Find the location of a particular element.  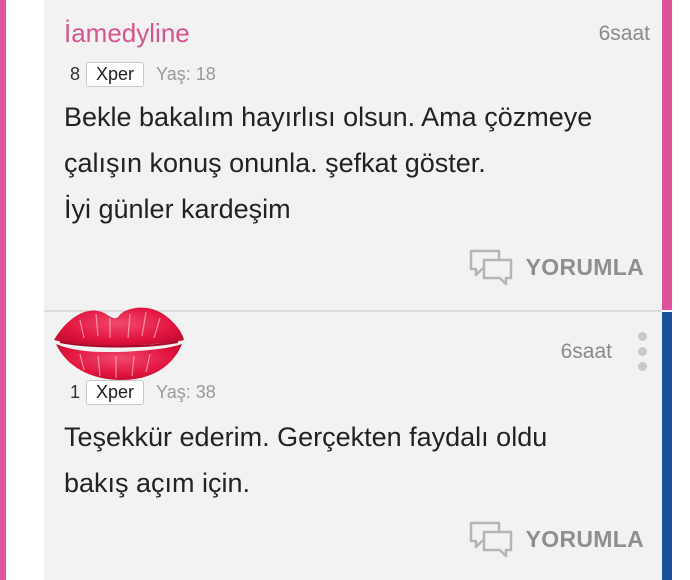

user-age: Yaş: 18 is located at coordinates (186, 74).